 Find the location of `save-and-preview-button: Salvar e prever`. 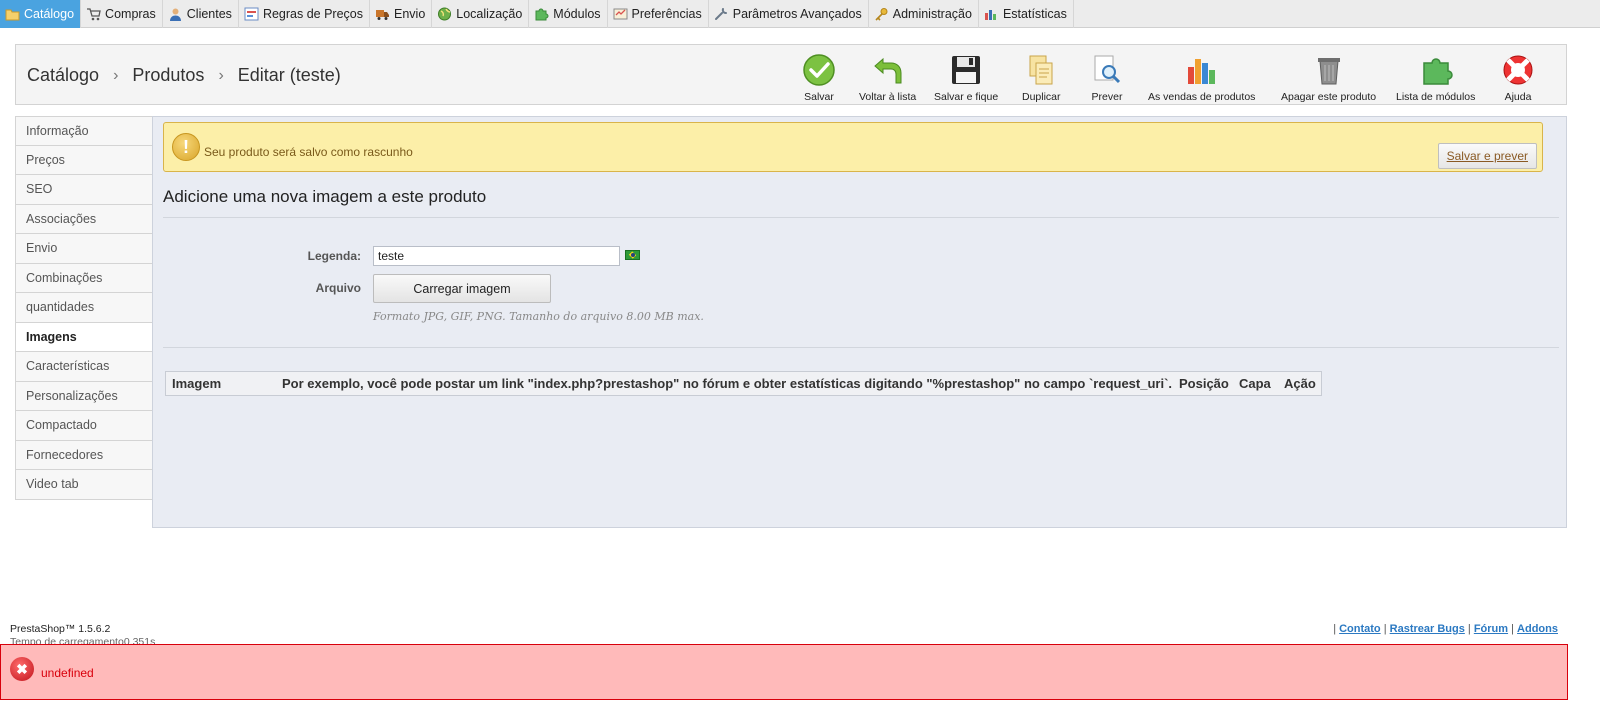

save-and-preview-button: Salvar e prever is located at coordinates (1487, 156).